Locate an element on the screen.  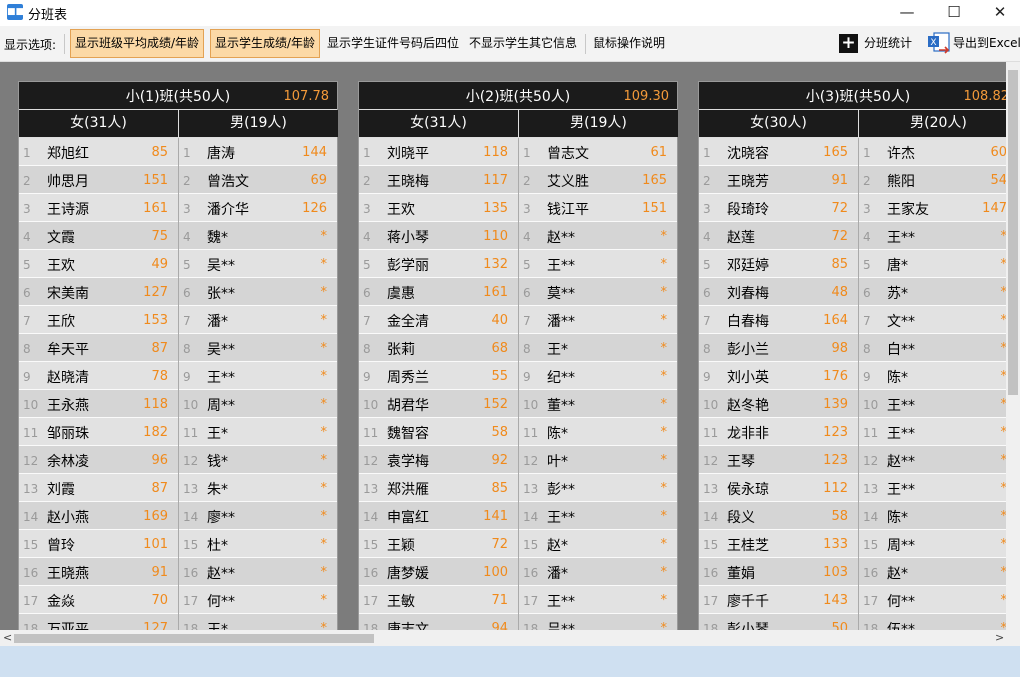
vertical-scroll-thumb is located at coordinates (1013, 232).